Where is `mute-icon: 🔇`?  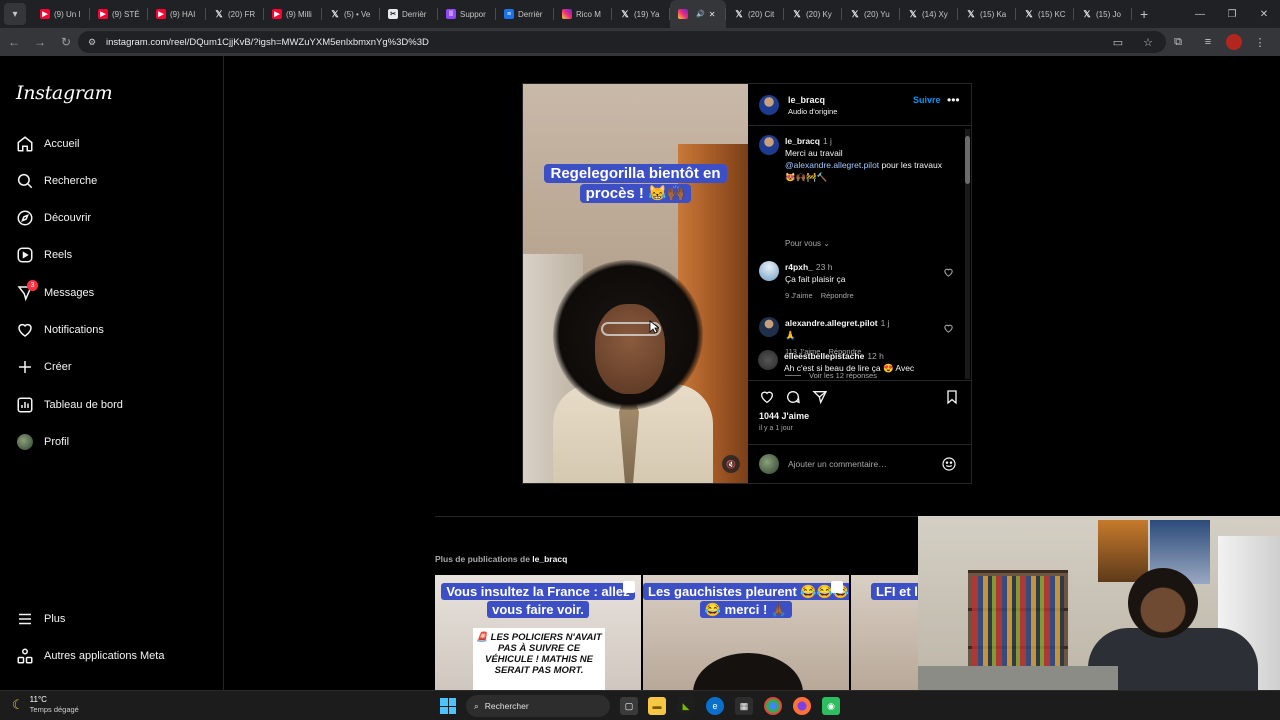
mute-icon: 🔇 is located at coordinates (731, 464).